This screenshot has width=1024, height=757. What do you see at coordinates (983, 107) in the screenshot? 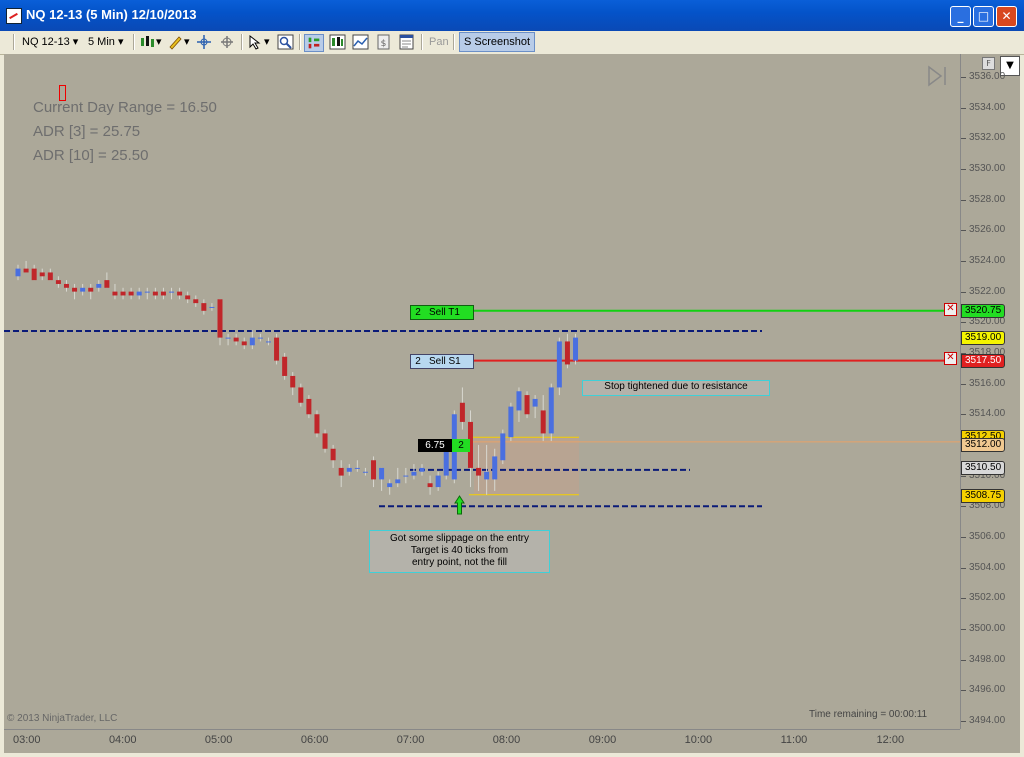
I see `price-tick-label: 3534.00` at bounding box center [983, 107].